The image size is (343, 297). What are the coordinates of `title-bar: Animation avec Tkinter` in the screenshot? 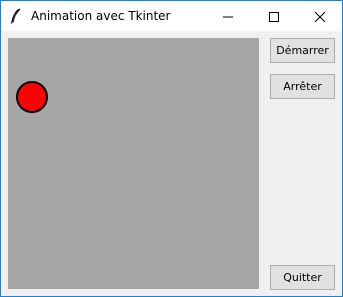 It's located at (171, 16).